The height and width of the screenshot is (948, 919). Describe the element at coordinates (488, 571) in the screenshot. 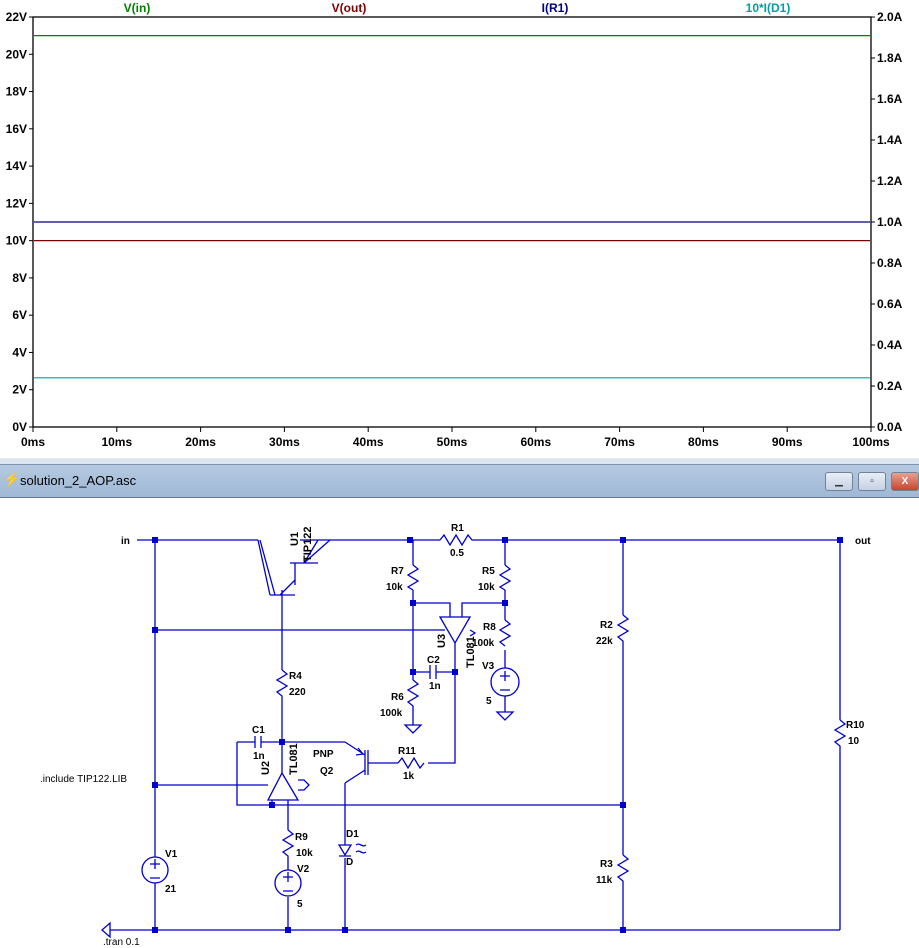

I see `r5-name: R5` at that location.